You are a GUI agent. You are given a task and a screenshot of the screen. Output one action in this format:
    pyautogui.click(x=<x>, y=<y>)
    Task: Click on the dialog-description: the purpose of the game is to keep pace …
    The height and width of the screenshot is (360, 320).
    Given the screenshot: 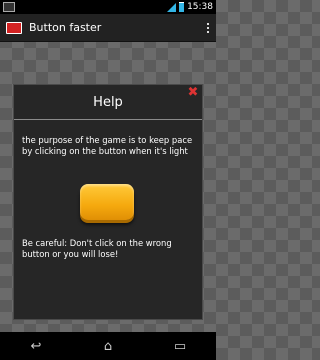 What is the action you would take?
    pyautogui.click(x=107, y=145)
    